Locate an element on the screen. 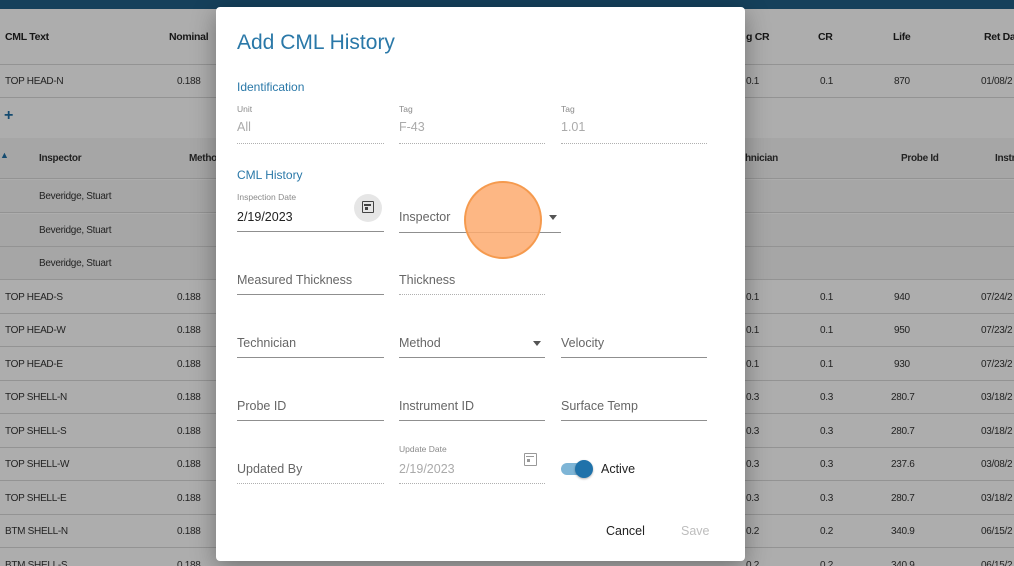  active-label: Active is located at coordinates (618, 469).